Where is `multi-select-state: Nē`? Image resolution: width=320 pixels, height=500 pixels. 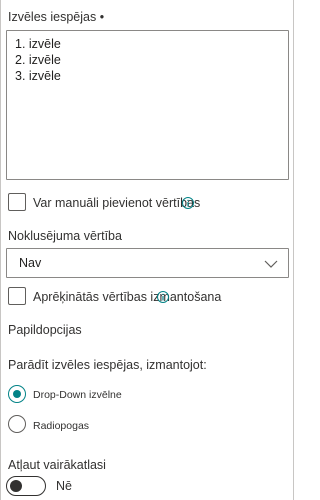 multi-select-state: Nē is located at coordinates (64, 486).